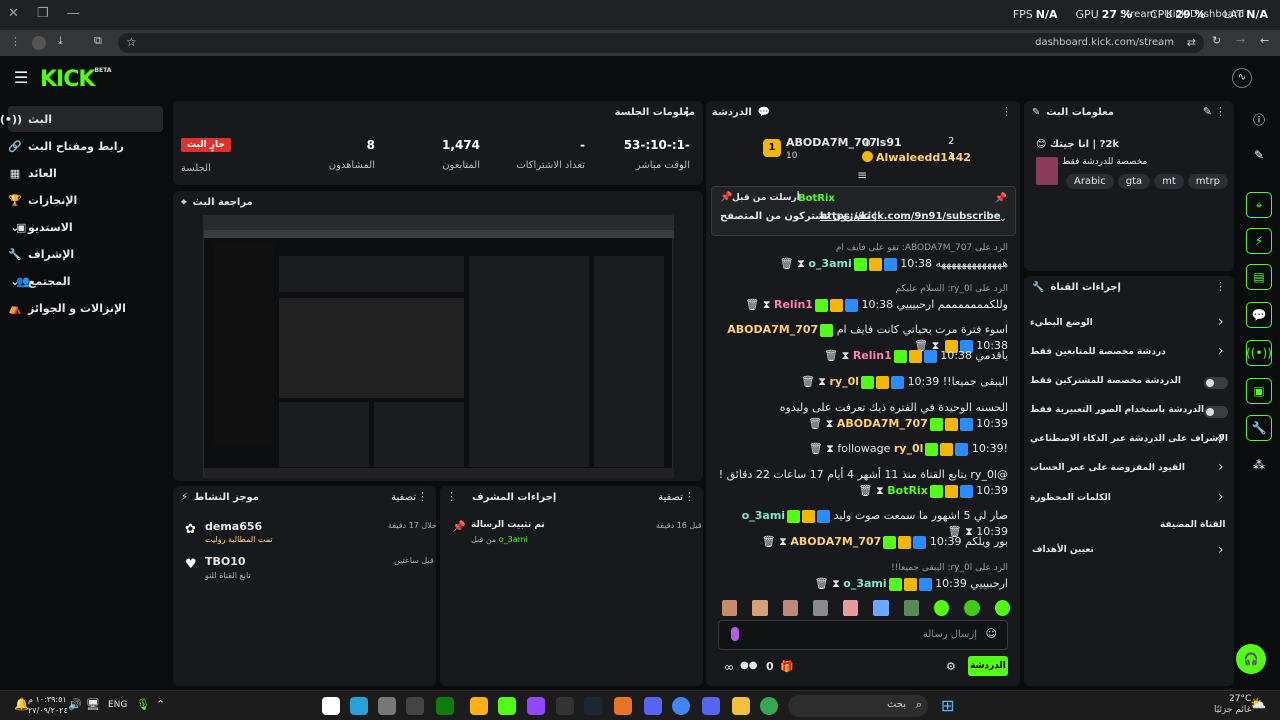 Image resolution: width=1280 pixels, height=720 pixels. What do you see at coordinates (85, 146) in the screenshot?
I see `sidebar-item-stream-key: رابط ومفتاح البث 🔗` at bounding box center [85, 146].